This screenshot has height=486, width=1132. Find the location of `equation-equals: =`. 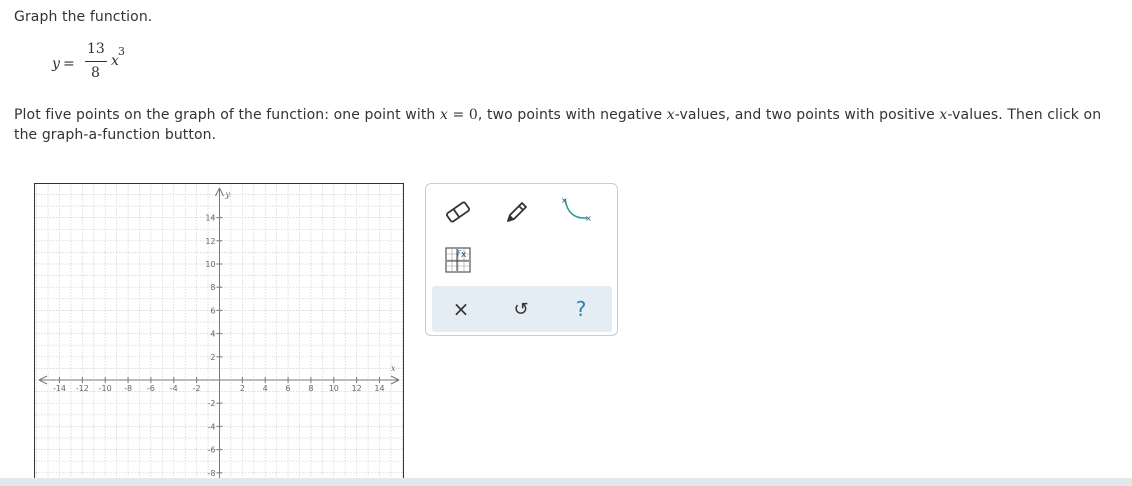

equation-equals: = is located at coordinates (69, 64).